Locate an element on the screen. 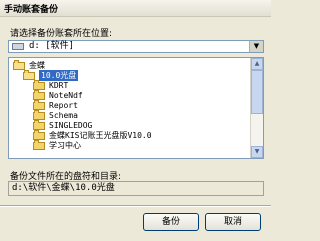 Image resolution: width=320 pixels, height=241 pixels. location-prompt: 请选择备份账套所在位置: is located at coordinates (61, 34).